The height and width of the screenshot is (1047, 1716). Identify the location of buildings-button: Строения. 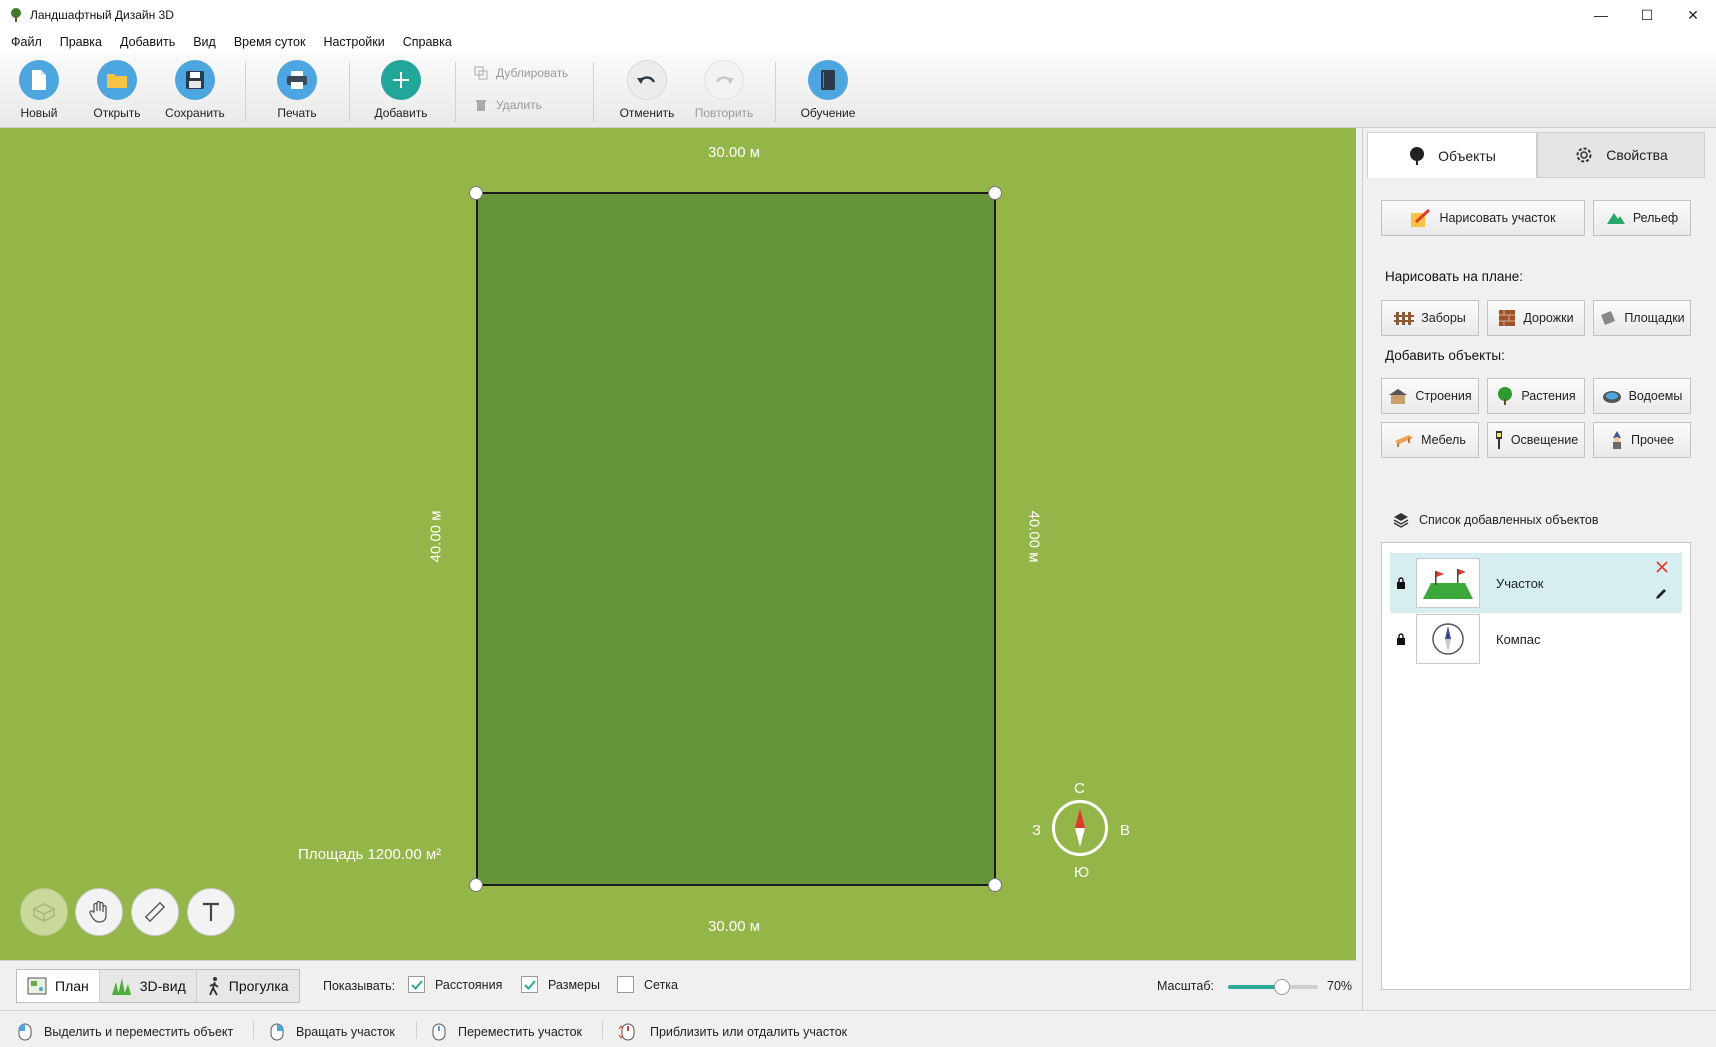
(1430, 396).